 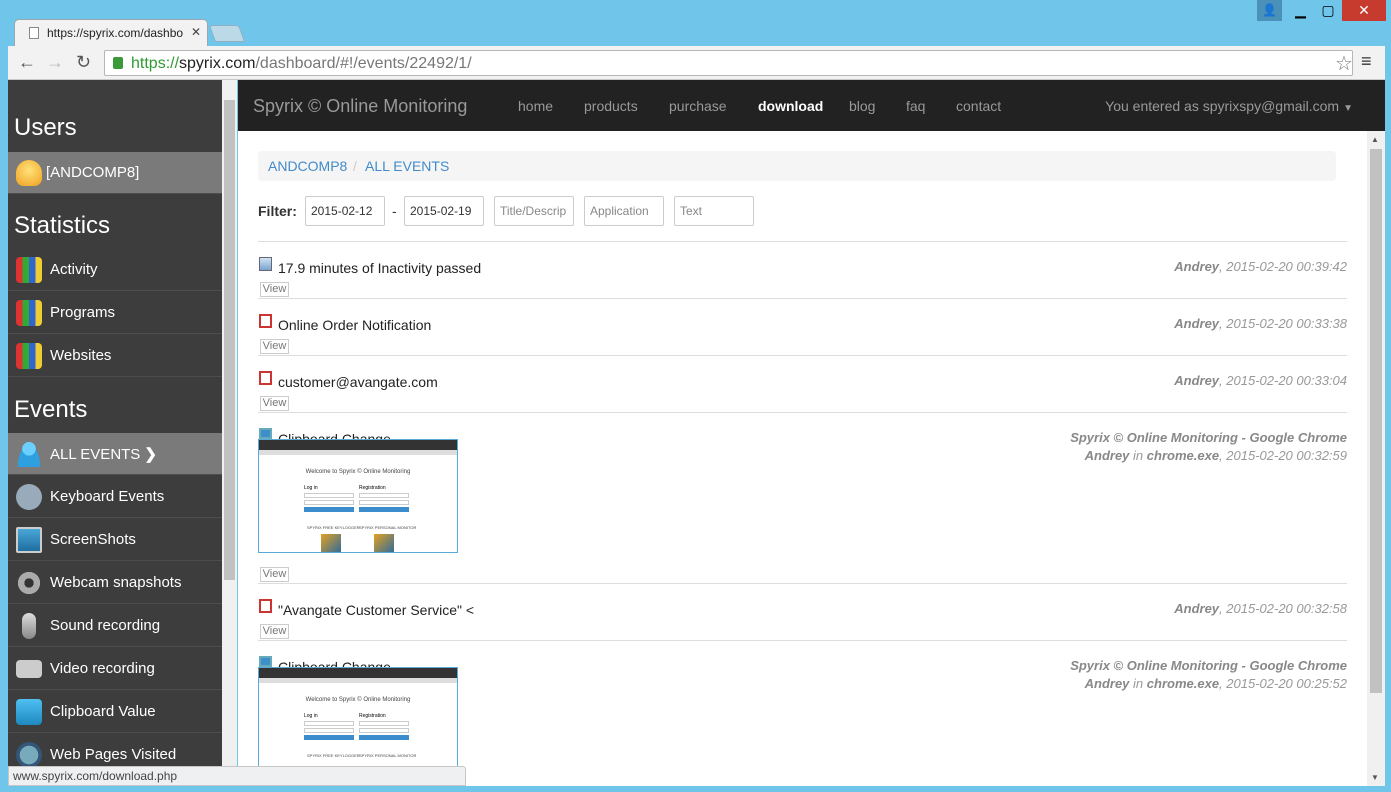 What do you see at coordinates (1300, 10) in the screenshot?
I see `minimize-button: ▁` at bounding box center [1300, 10].